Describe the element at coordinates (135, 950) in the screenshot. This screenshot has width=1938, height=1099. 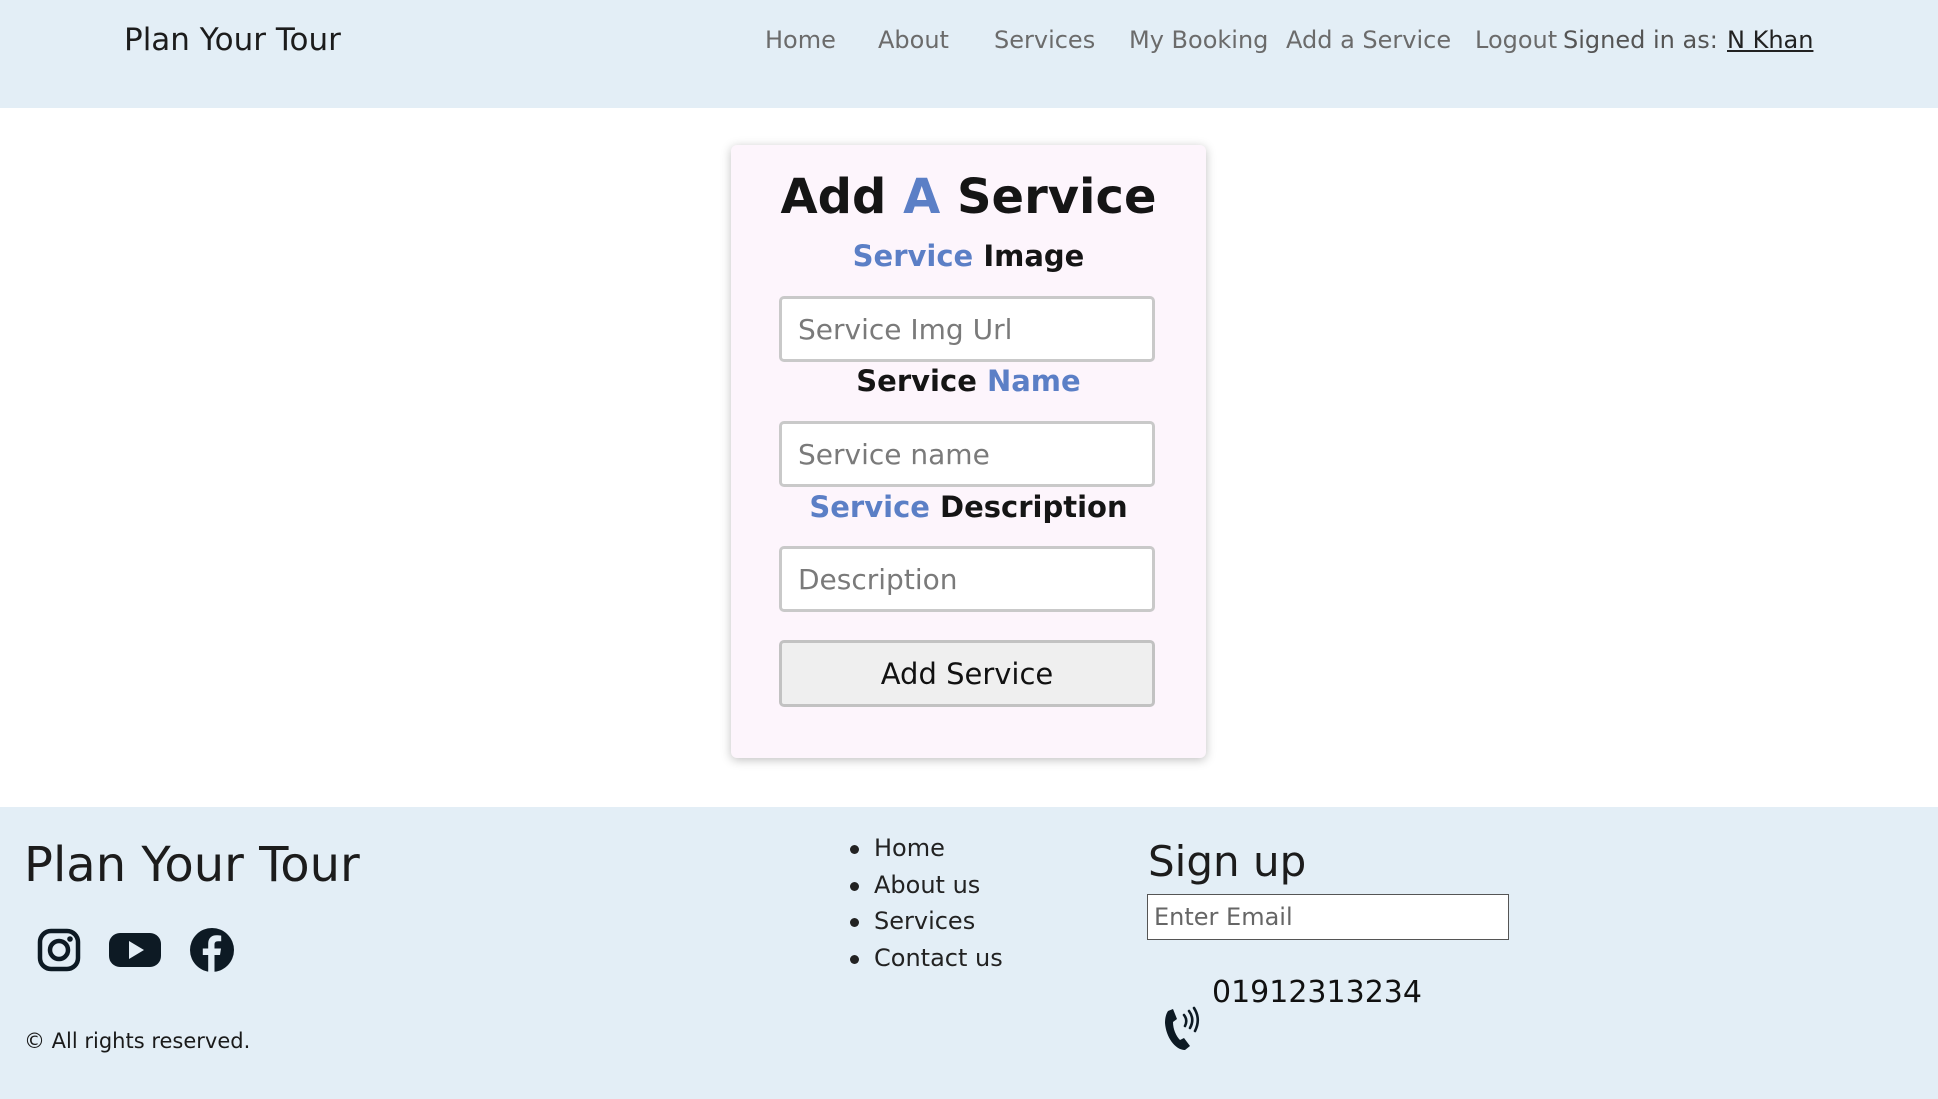
I see `youtube-icon` at that location.